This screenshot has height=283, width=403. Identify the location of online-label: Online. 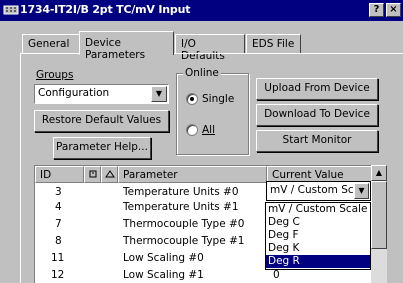
(202, 73).